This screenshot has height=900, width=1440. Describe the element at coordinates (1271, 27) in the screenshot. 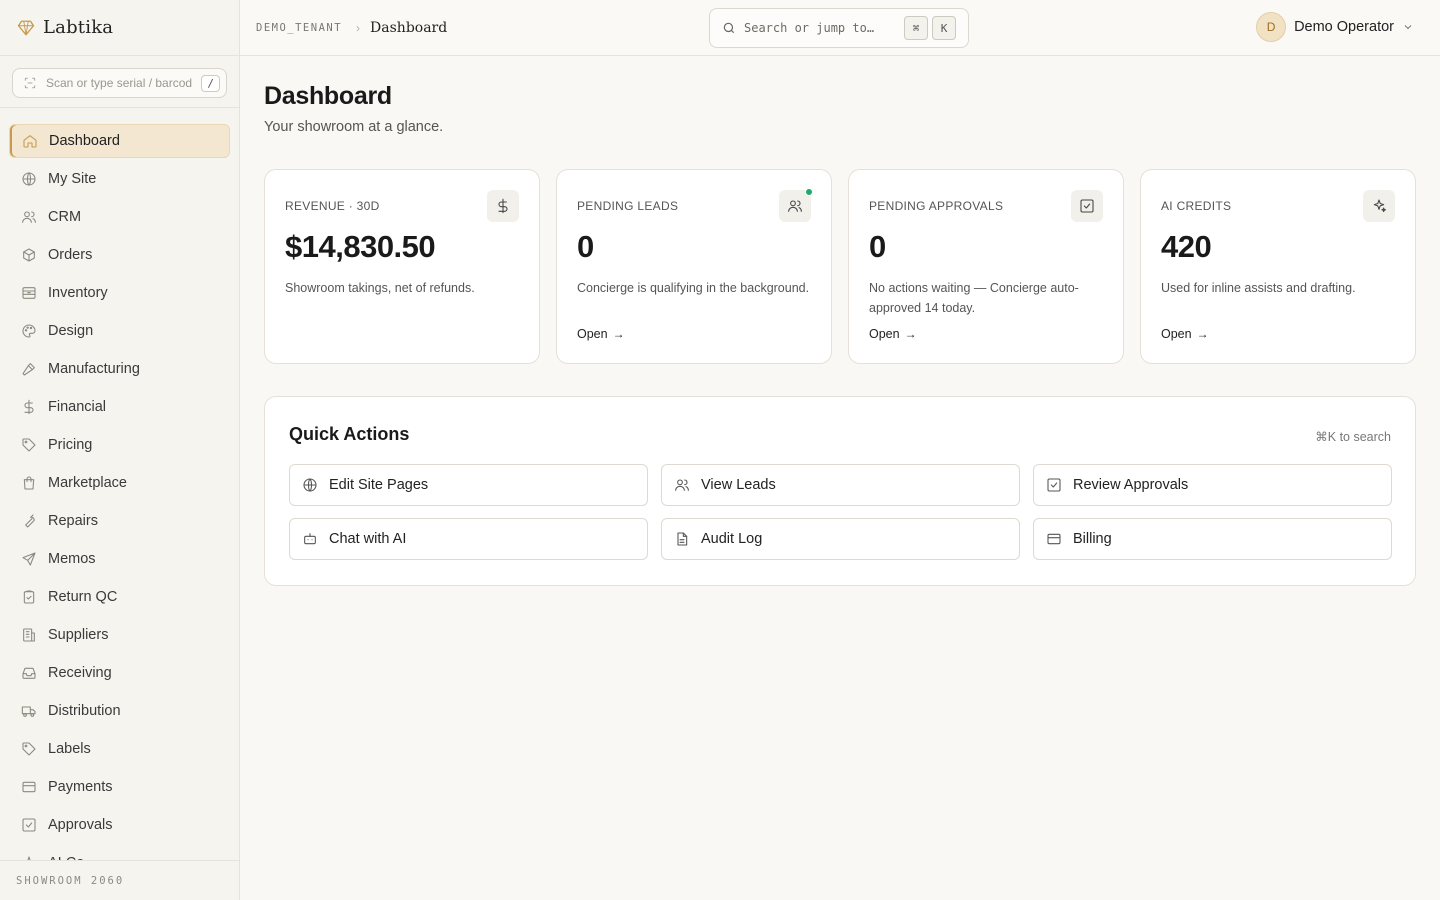

I see `avatar: D` at that location.